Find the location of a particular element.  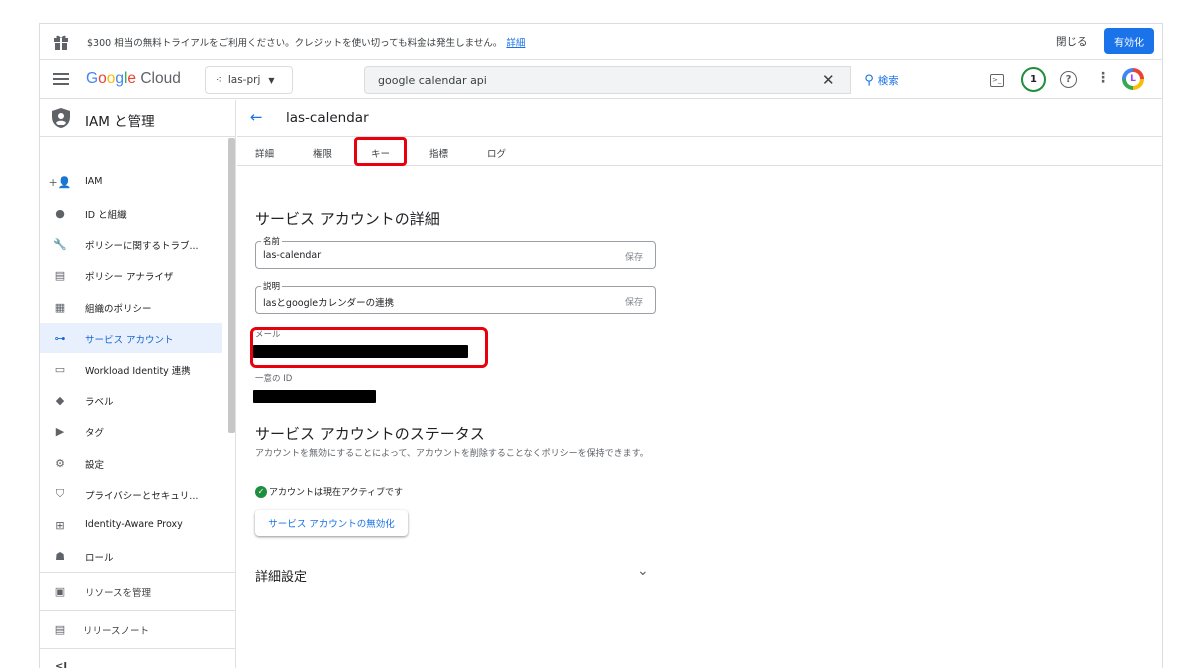

folder-gear-icon: ▣ is located at coordinates (60, 591).